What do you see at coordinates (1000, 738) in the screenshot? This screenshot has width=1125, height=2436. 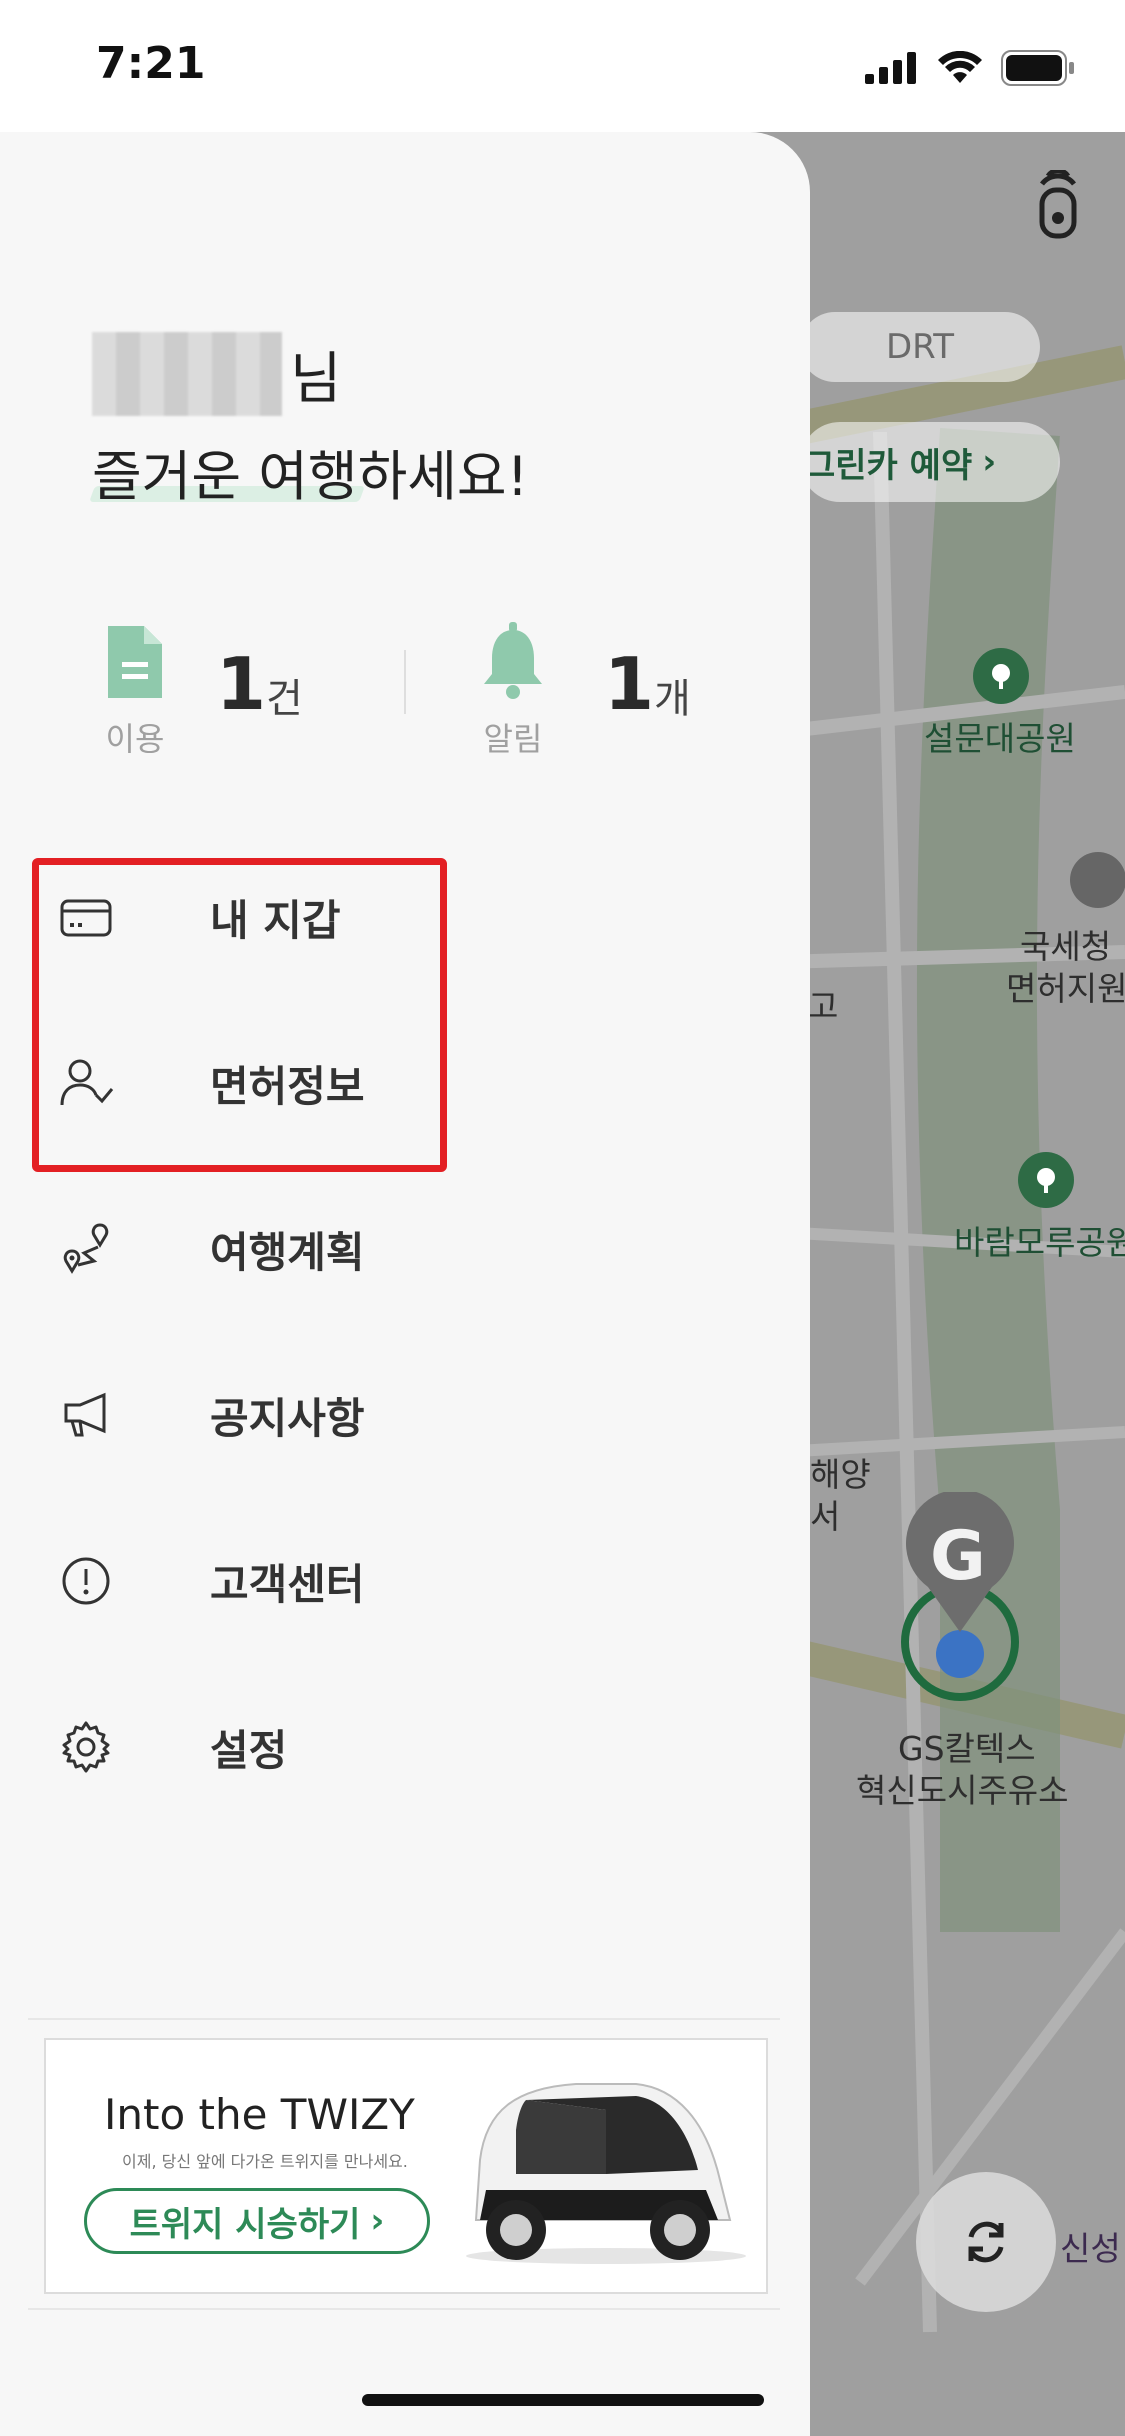 I see `map-label-park1: 설문대공원` at bounding box center [1000, 738].